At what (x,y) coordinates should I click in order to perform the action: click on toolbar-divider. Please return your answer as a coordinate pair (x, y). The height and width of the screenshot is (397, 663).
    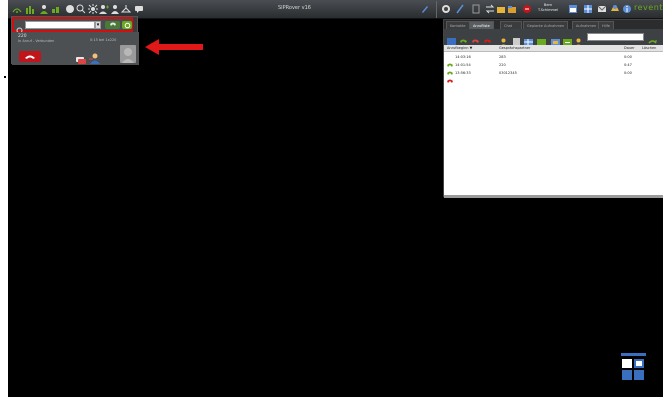
    Looking at the image, I should click on (436, 9).